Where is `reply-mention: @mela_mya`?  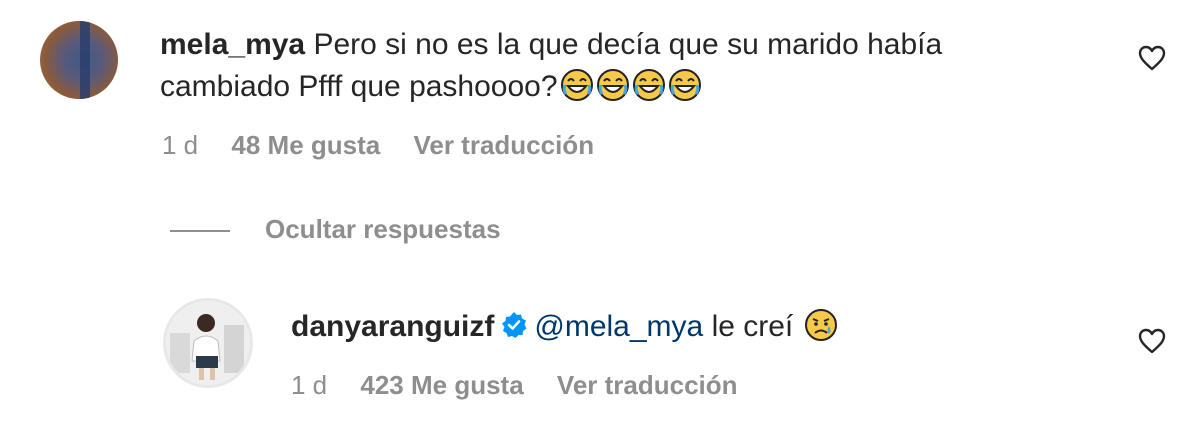 reply-mention: @mela_mya is located at coordinates (618, 326).